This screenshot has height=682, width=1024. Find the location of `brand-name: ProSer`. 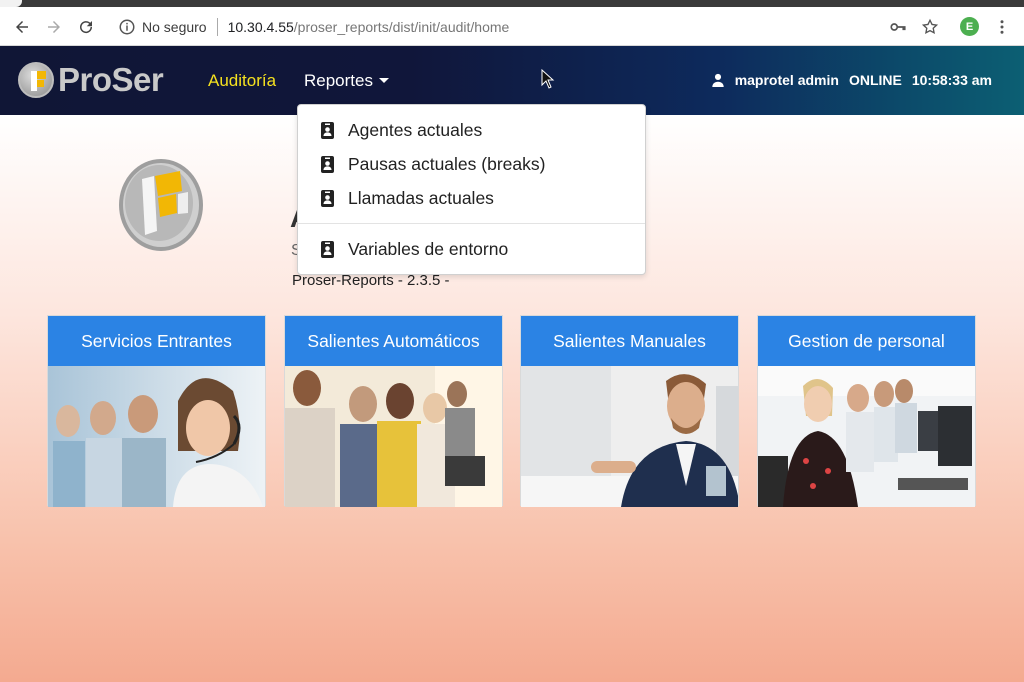

brand-name: ProSer is located at coordinates (111, 79).